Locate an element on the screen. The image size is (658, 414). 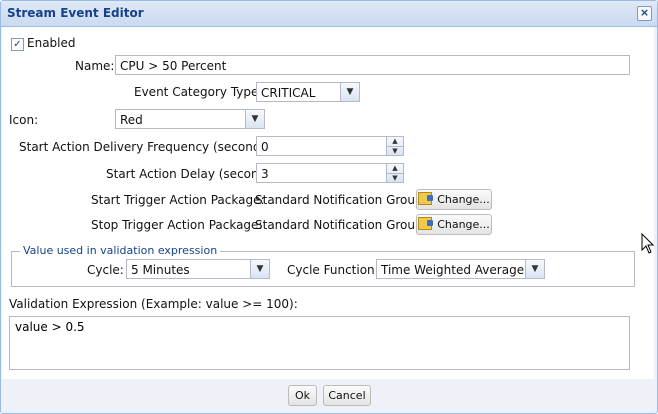
validation-expression-textarea: value > 0.5 is located at coordinates (319, 343).